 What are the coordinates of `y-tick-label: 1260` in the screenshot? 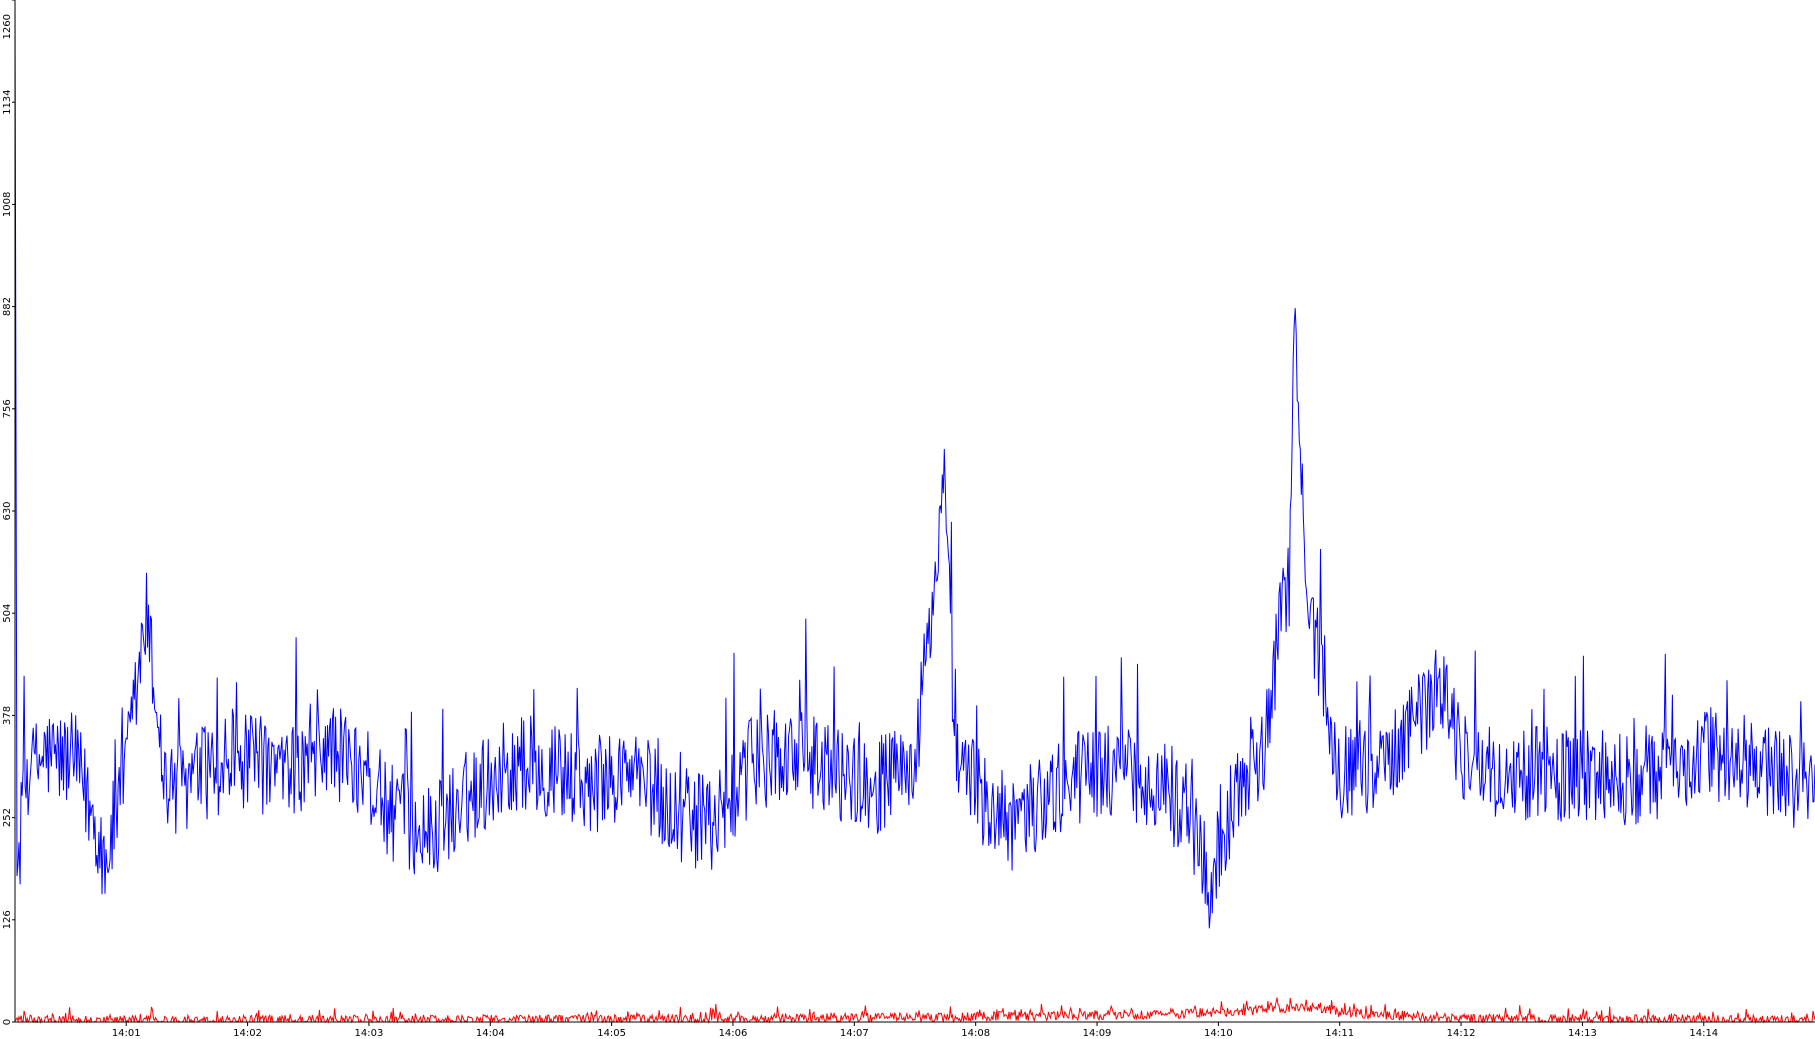 It's located at (7, 26).